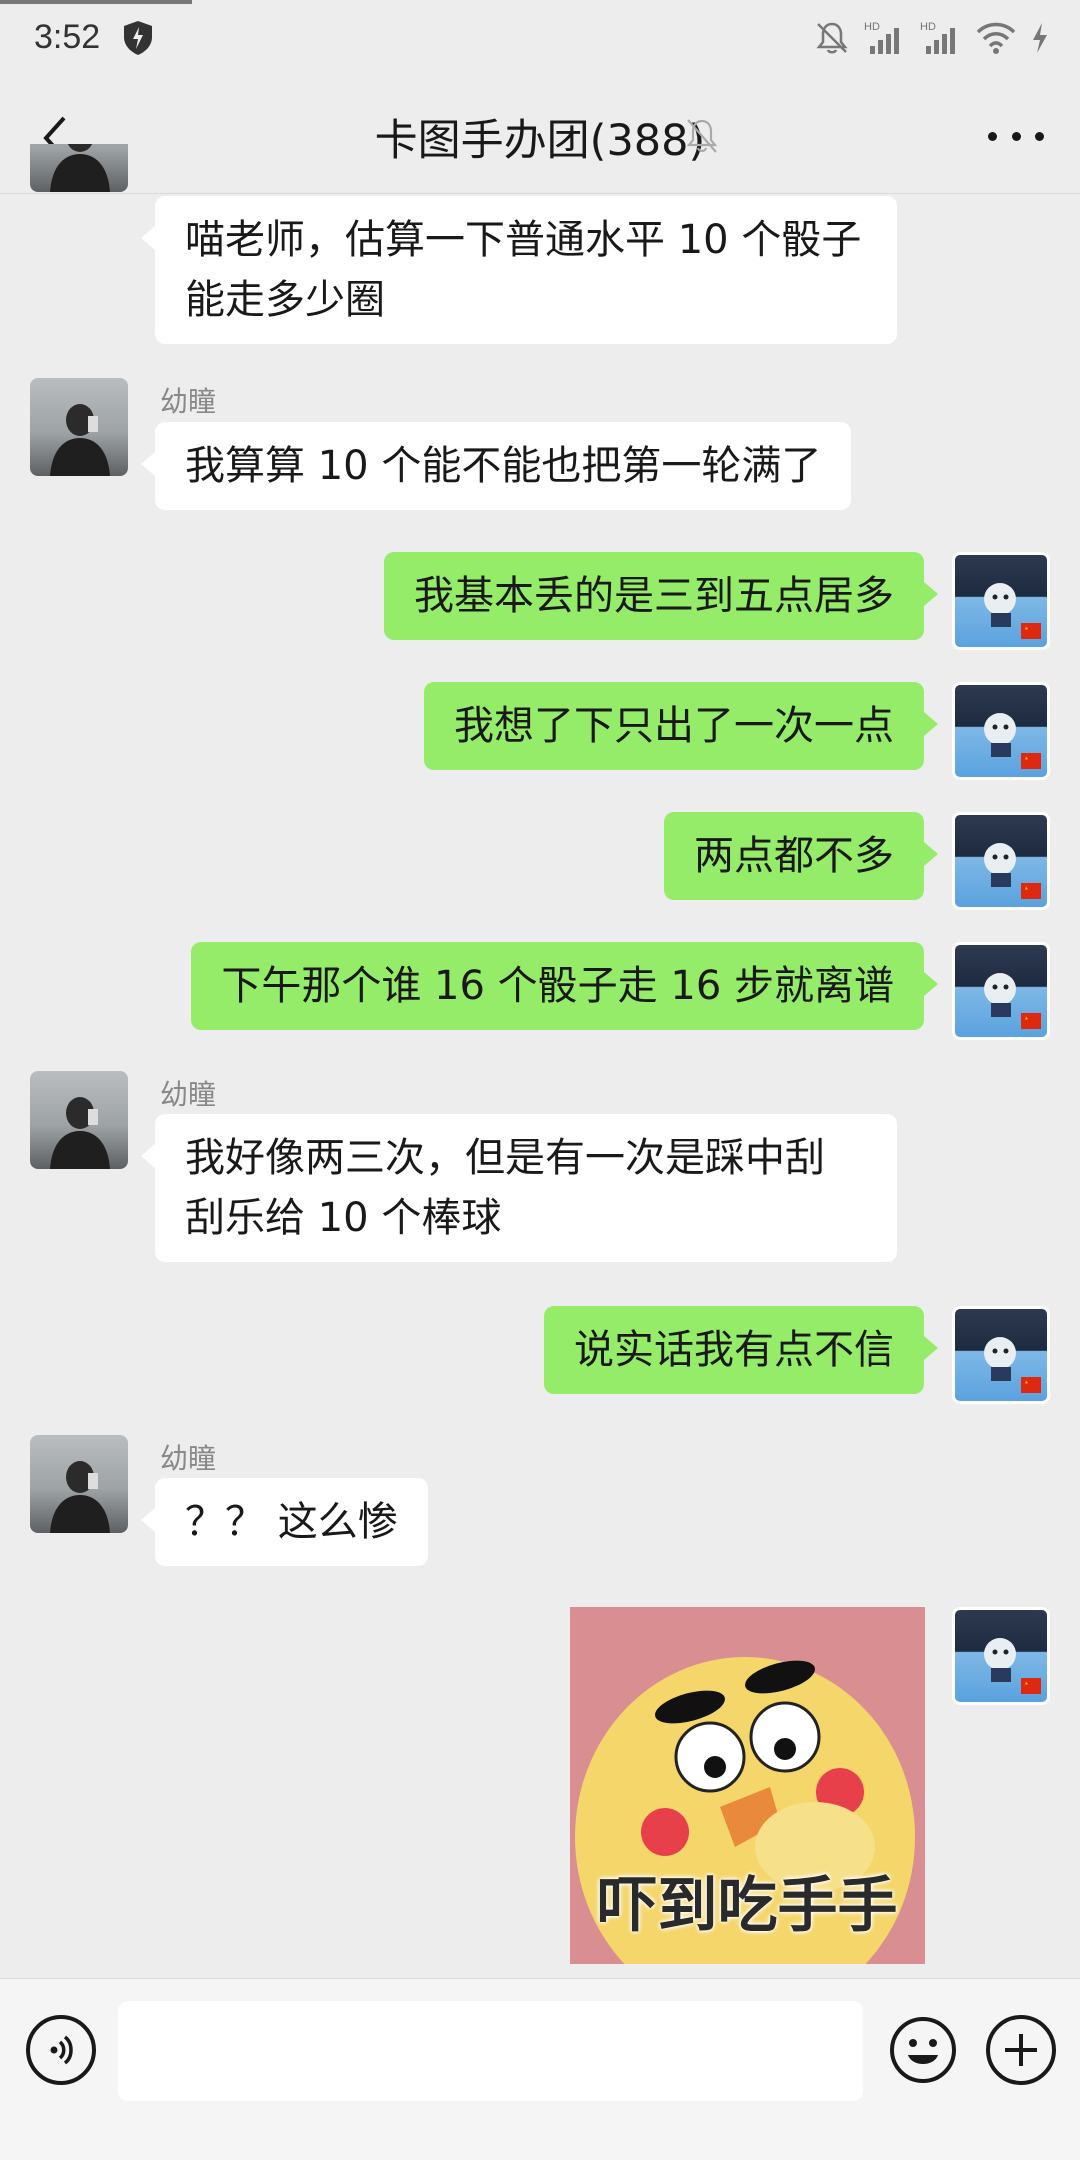  What do you see at coordinates (734, 1350) in the screenshot?
I see `message-text: 说实话我有点不信` at bounding box center [734, 1350].